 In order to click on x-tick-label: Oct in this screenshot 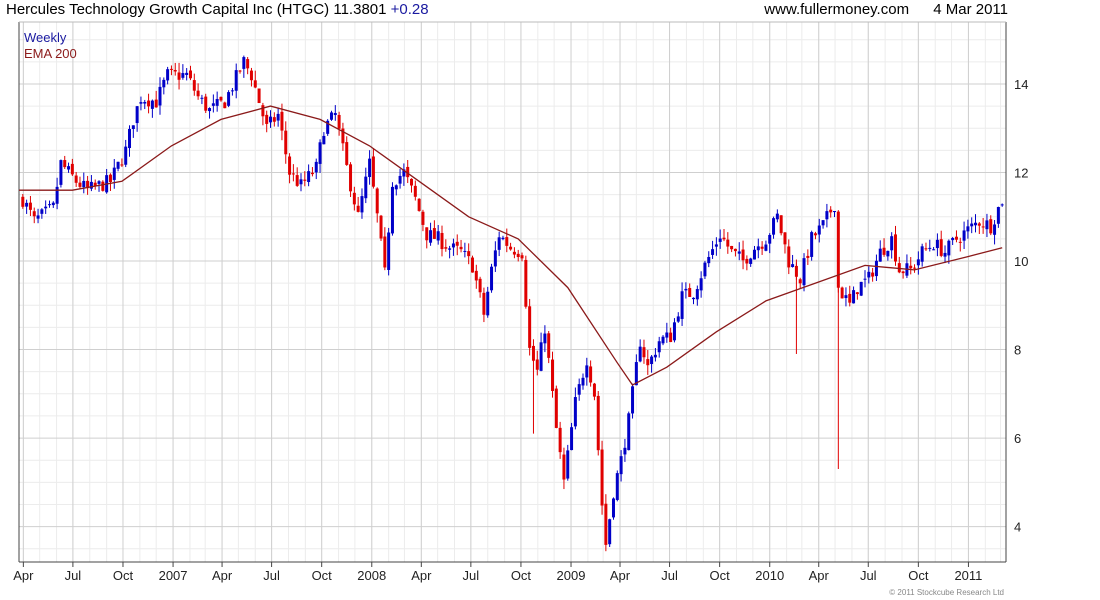, I will do `click(521, 575)`.